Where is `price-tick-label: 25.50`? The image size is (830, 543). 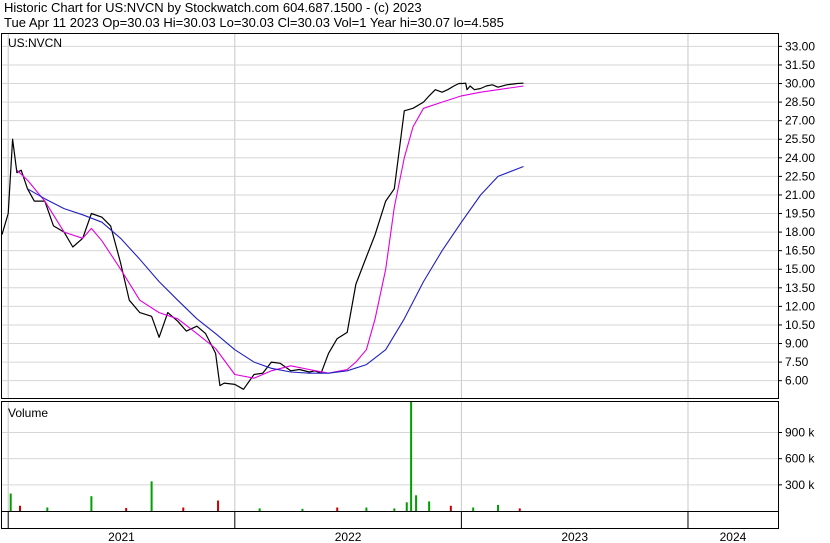 price-tick-label: 25.50 is located at coordinates (800, 139).